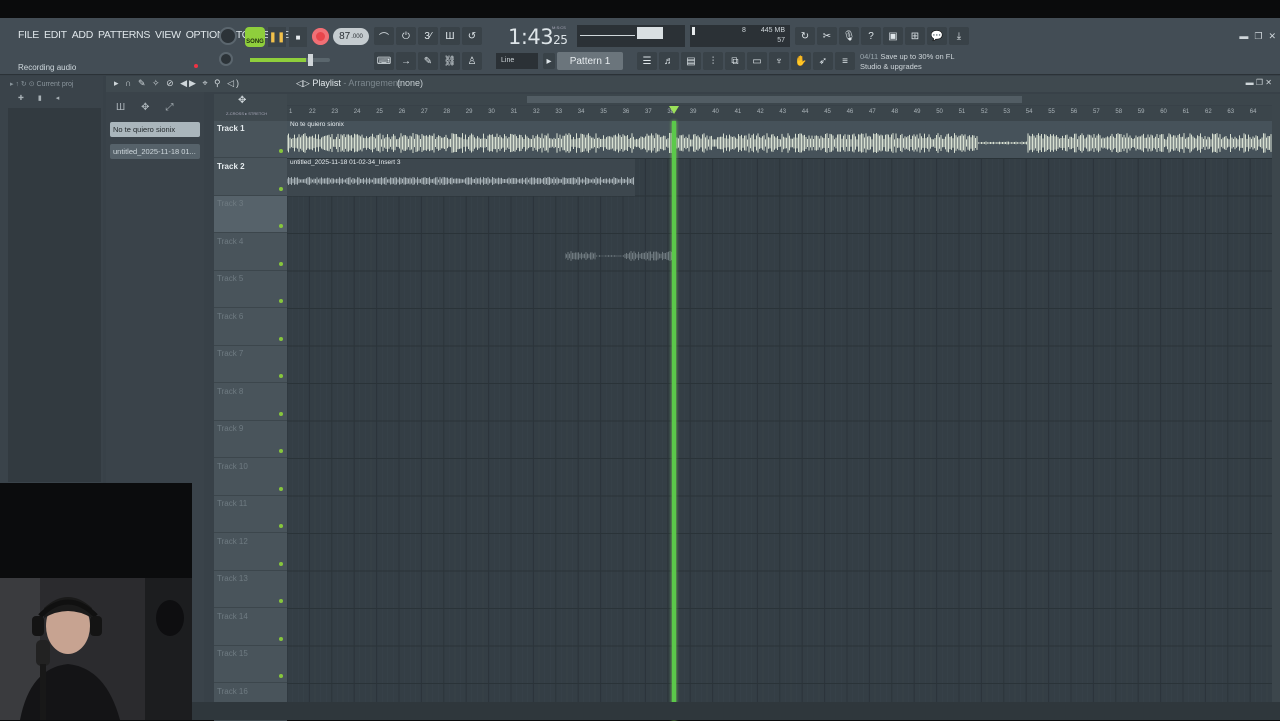  I want to click on cpu-value: 57, so click(781, 40).